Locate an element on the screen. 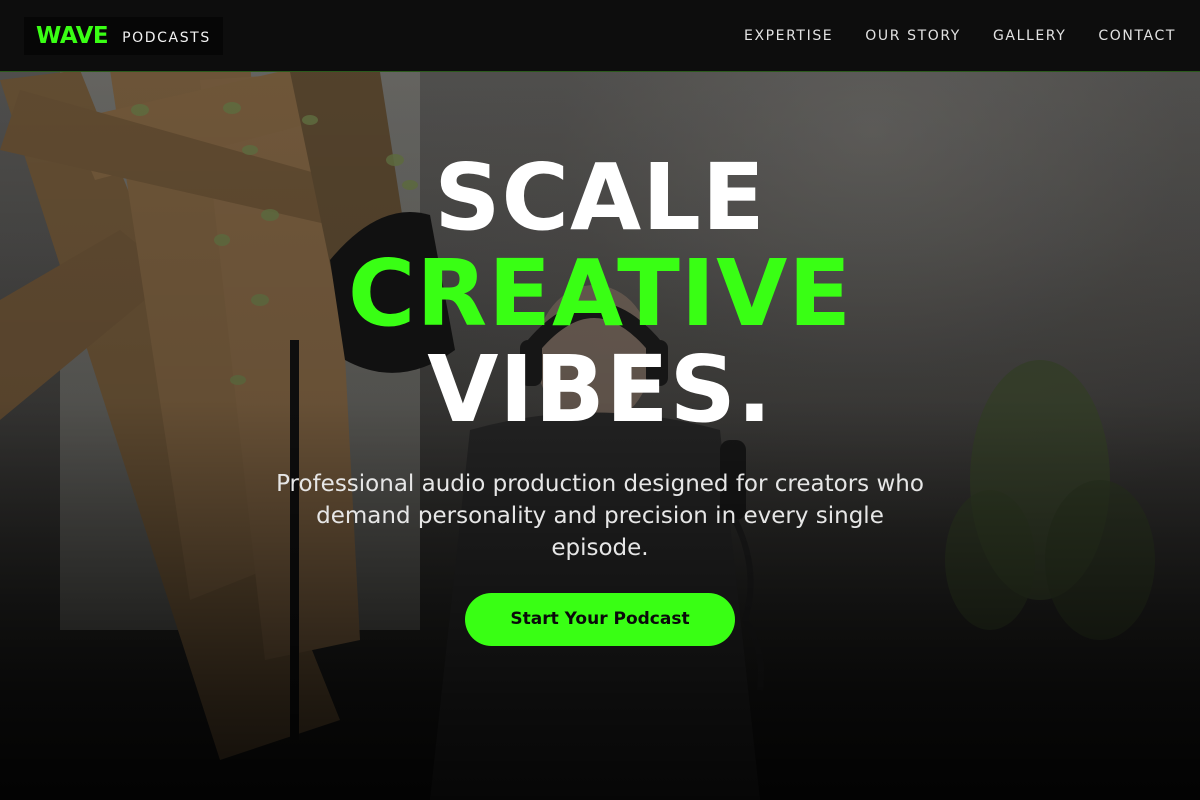 The width and height of the screenshot is (1200, 800). nav-link-expertise: EXPERTISE is located at coordinates (788, 36).